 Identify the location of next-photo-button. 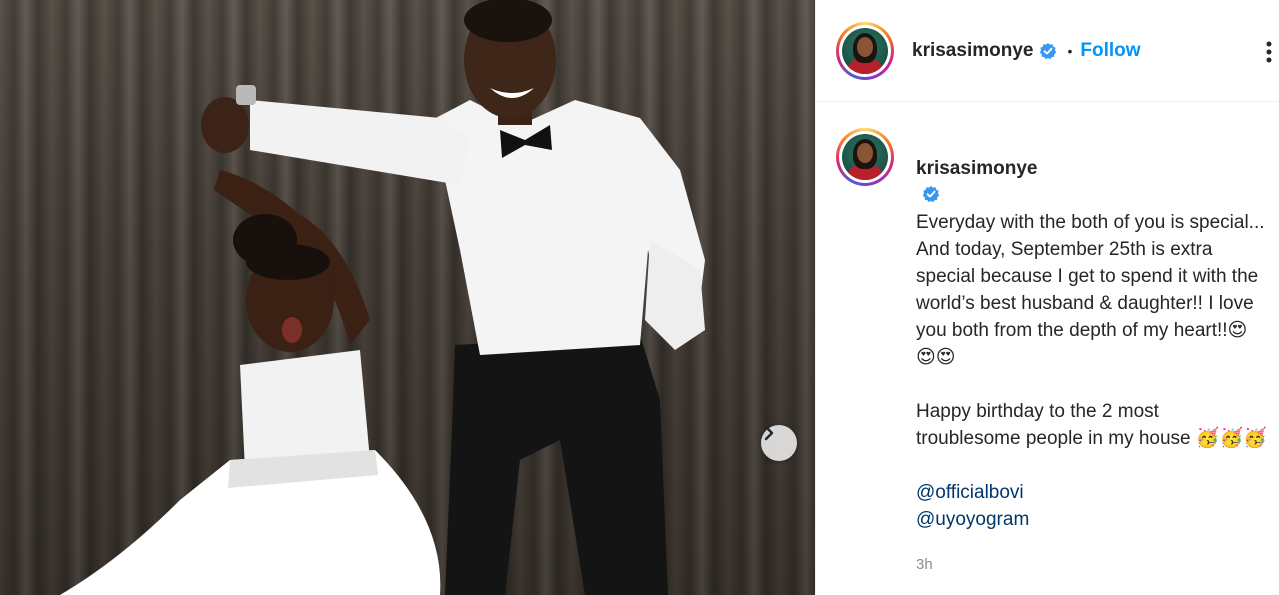
(779, 443).